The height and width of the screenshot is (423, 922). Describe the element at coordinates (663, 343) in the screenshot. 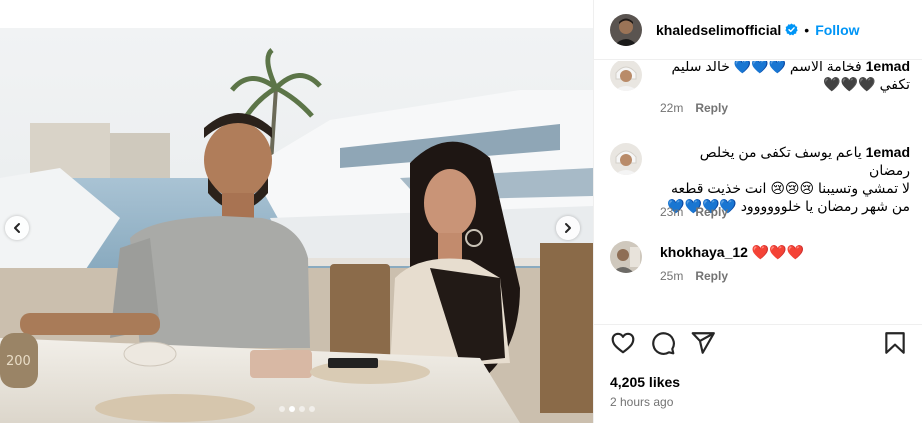

I see `comment-icon` at that location.